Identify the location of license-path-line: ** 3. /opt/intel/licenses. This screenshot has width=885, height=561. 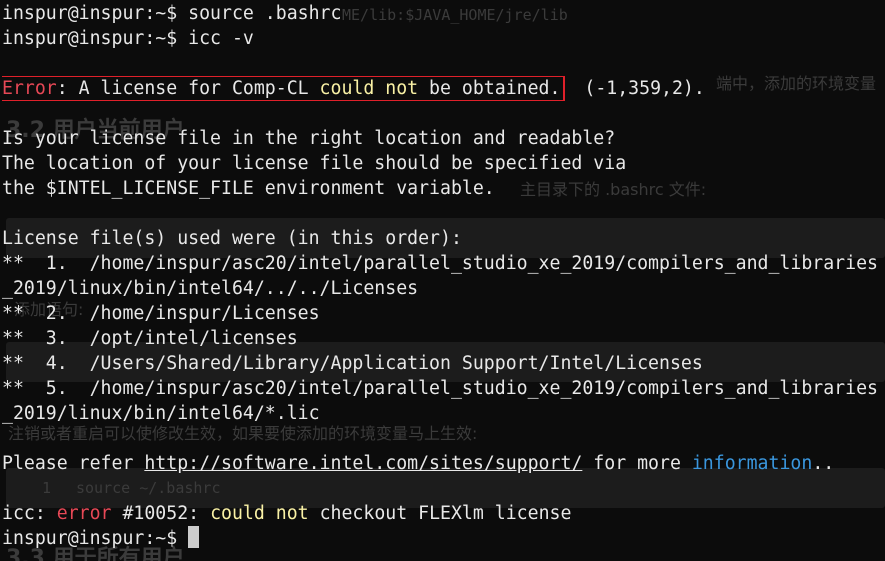
(150, 338).